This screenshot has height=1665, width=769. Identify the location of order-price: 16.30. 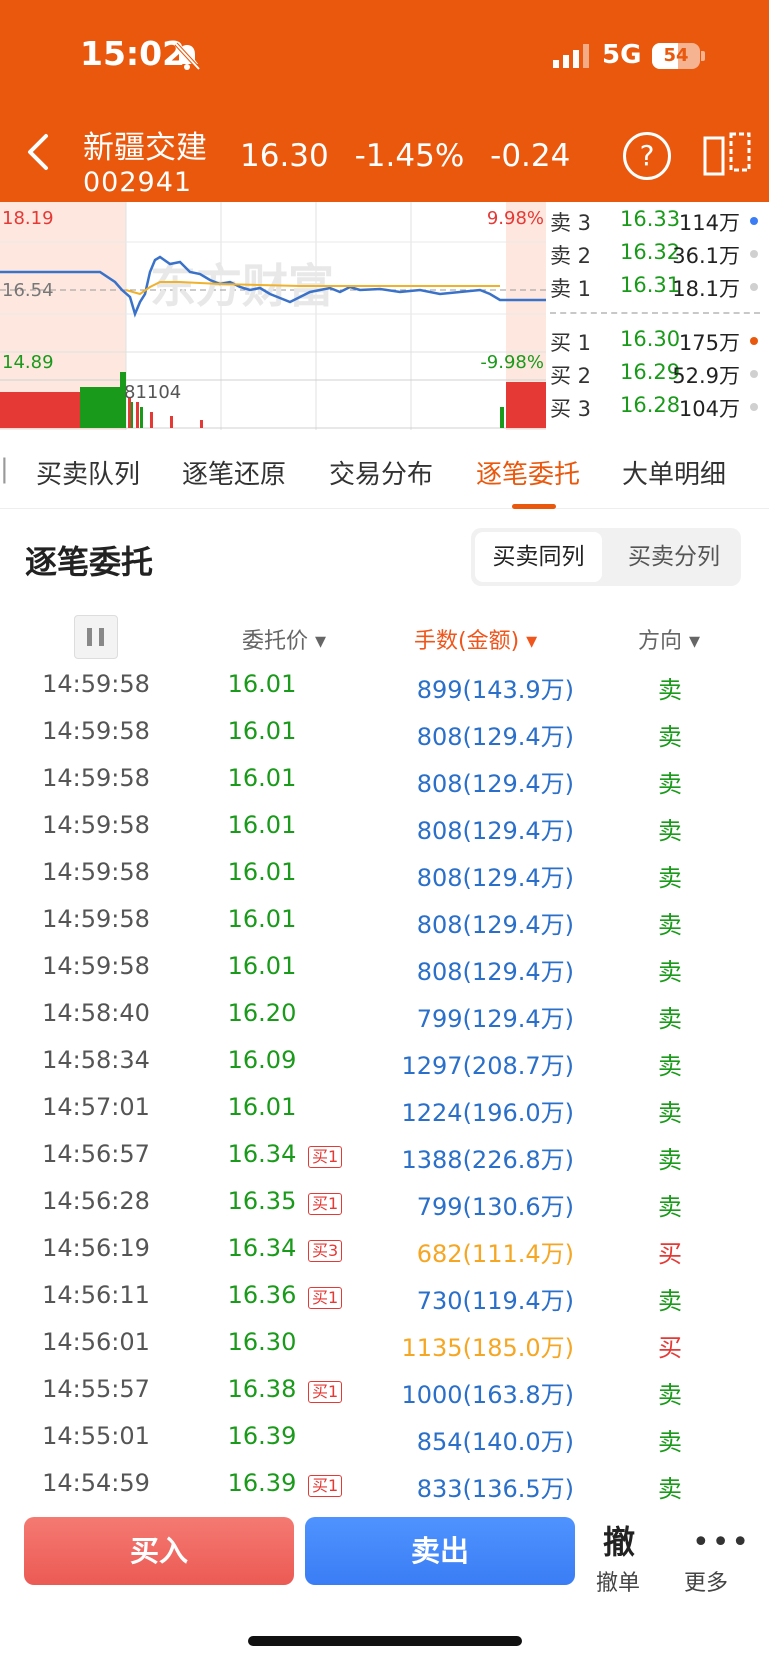
(262, 1342).